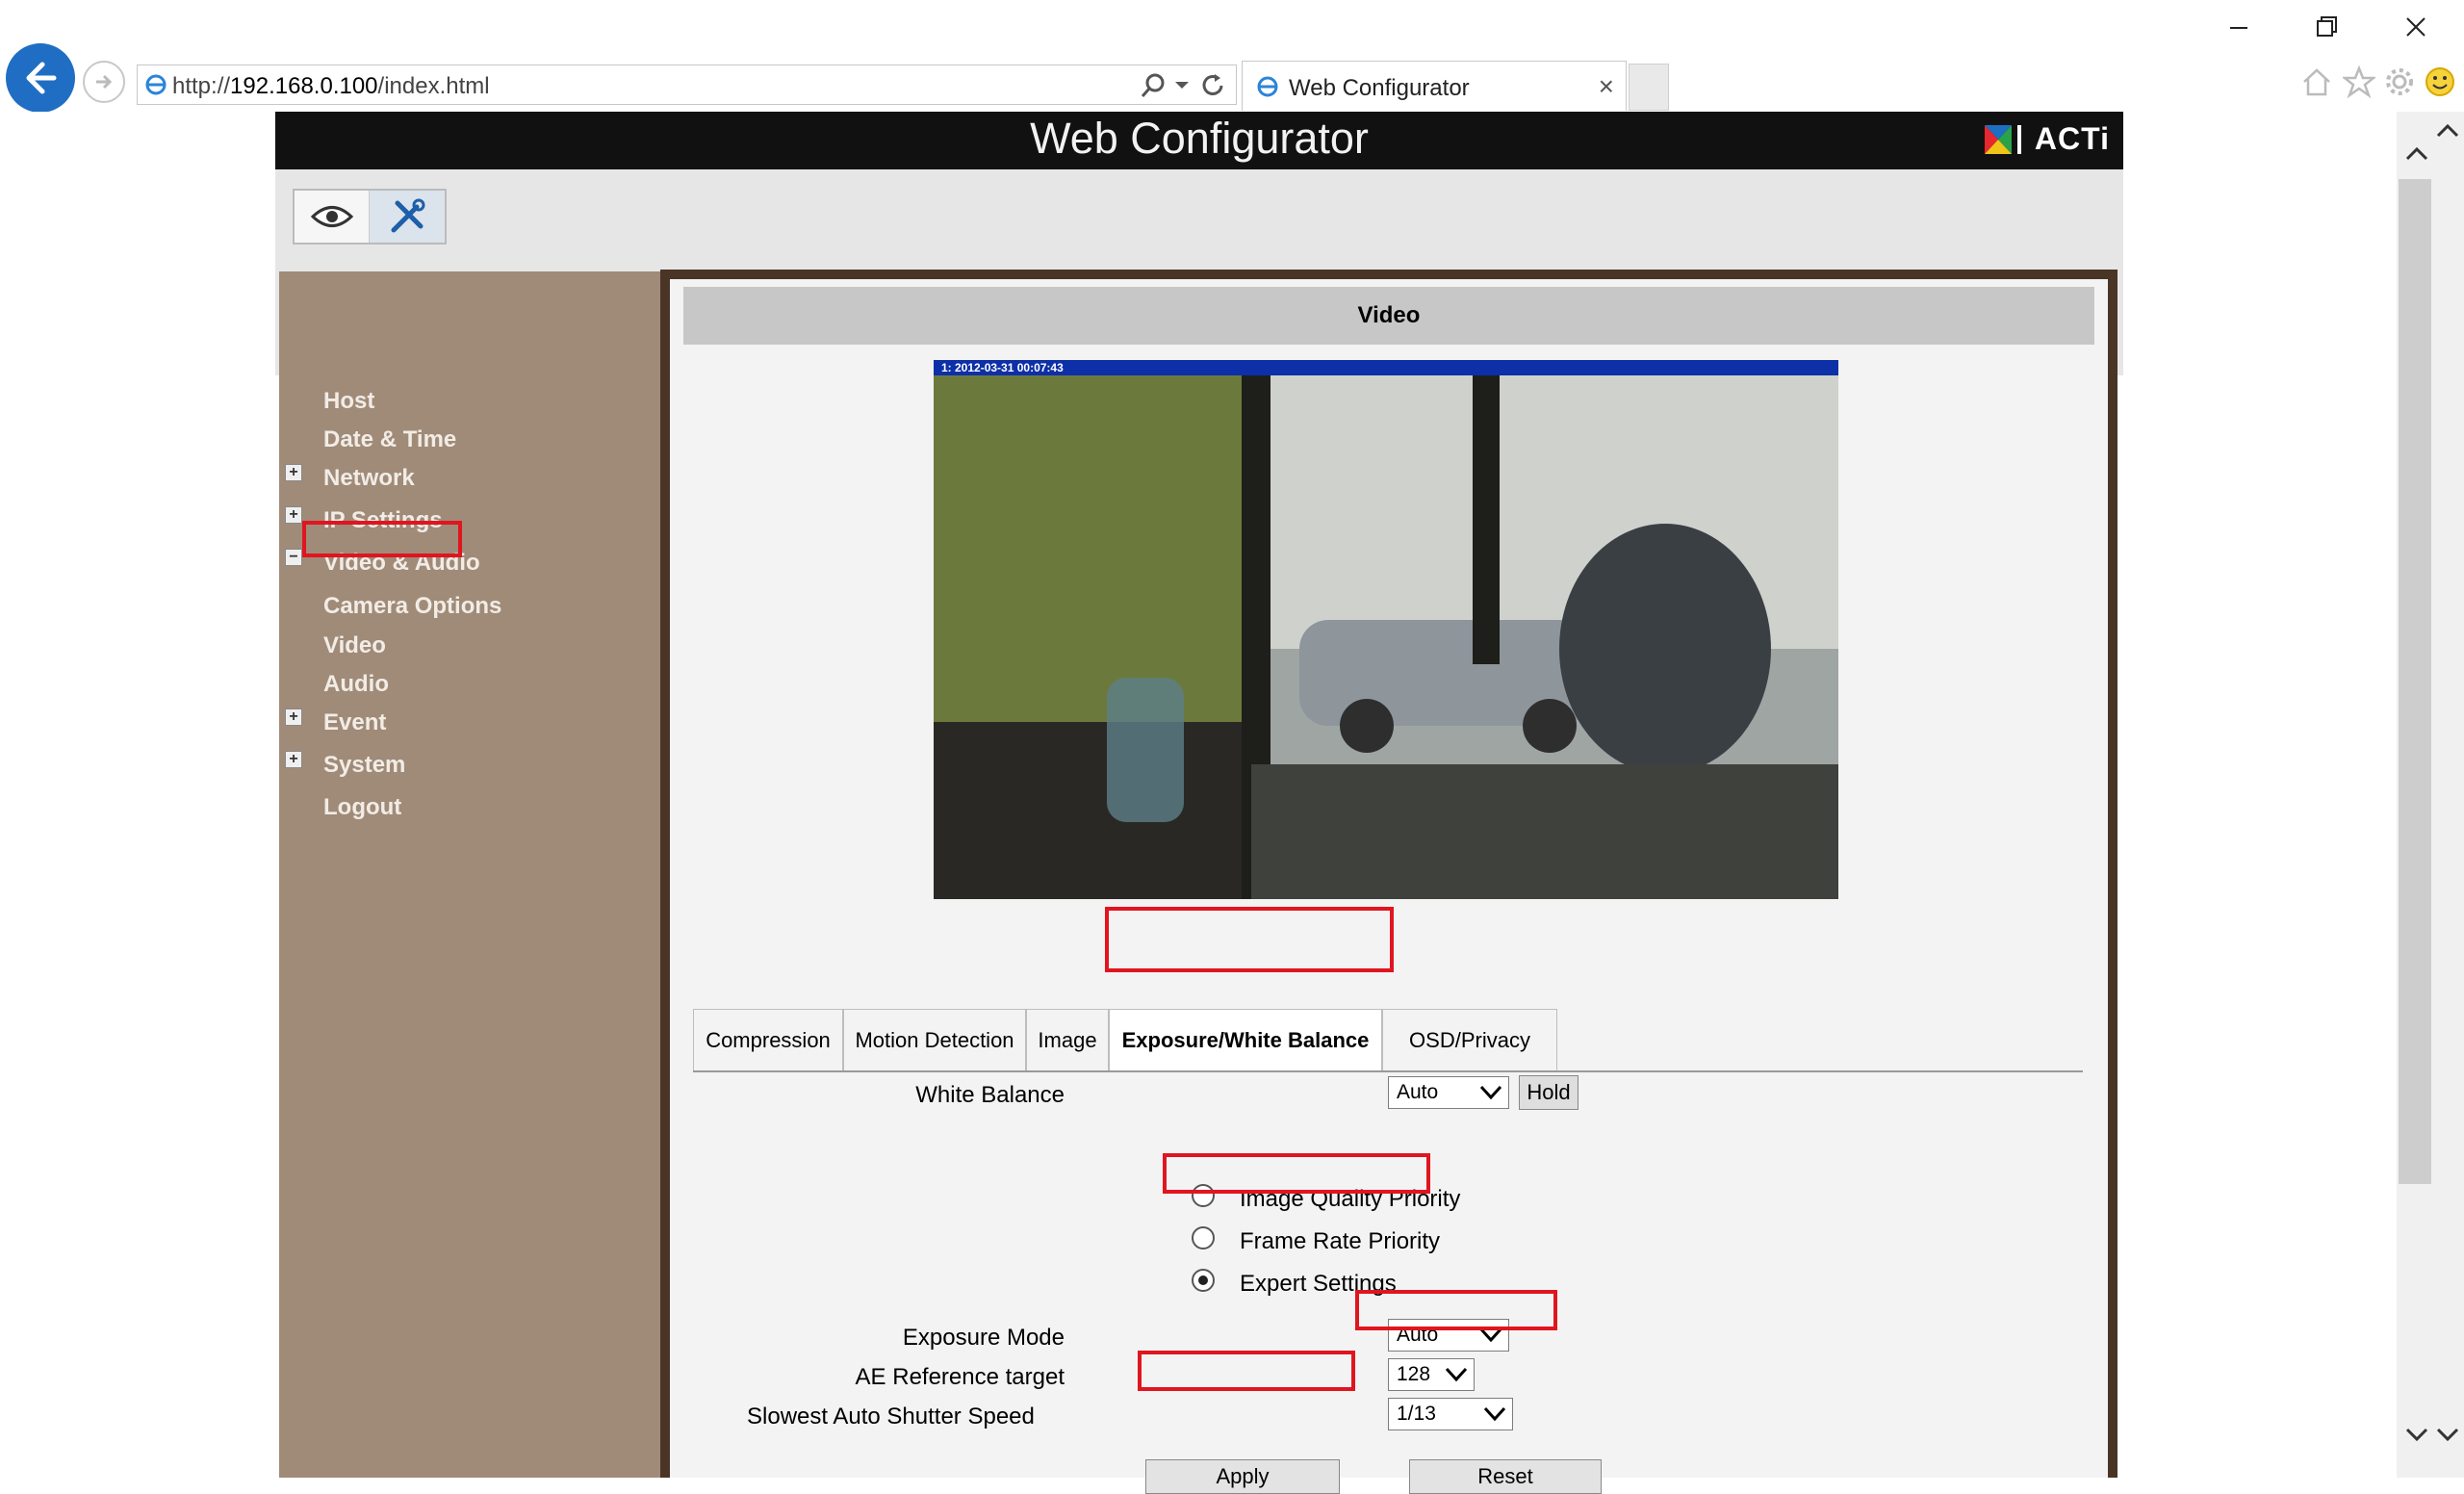 This screenshot has width=2464, height=1494. What do you see at coordinates (2447, 131) in the screenshot?
I see `scroll-up-outer-icon` at bounding box center [2447, 131].